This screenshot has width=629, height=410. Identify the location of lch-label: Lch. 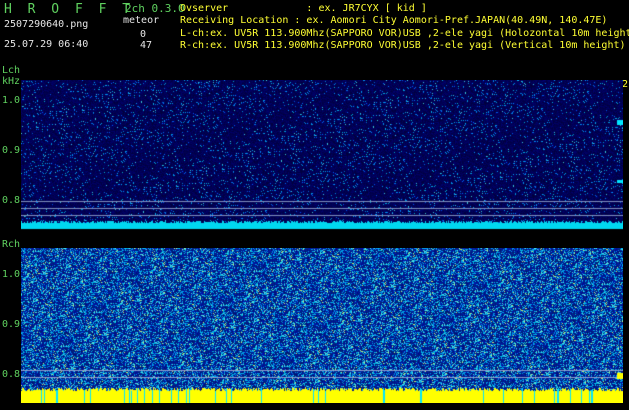
(11, 70).